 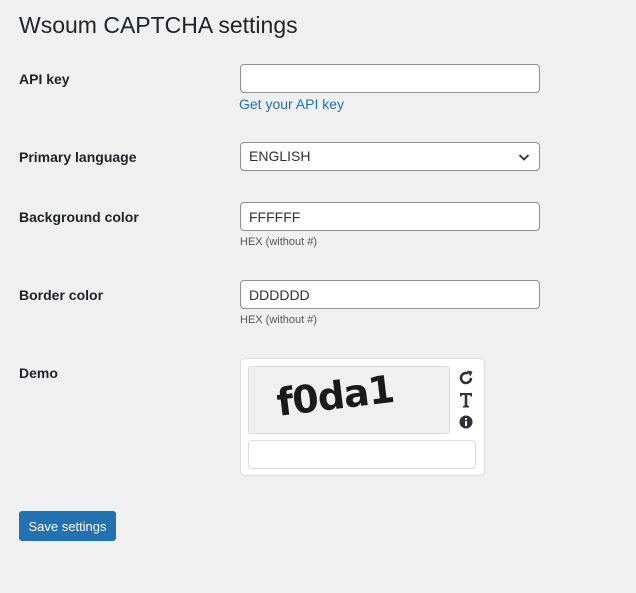 What do you see at coordinates (335, 395) in the screenshot?
I see `captcha-text: f0da1` at bounding box center [335, 395].